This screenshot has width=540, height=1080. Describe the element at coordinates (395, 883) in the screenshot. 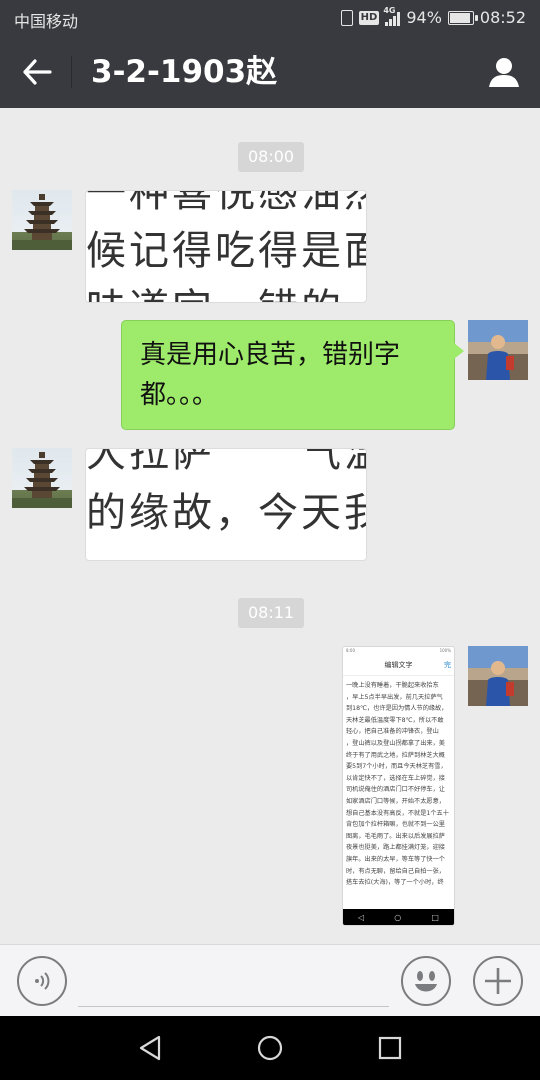

I see `thumbnail-text-line: 搭车去拉(大海)，等了一个小时，终` at that location.